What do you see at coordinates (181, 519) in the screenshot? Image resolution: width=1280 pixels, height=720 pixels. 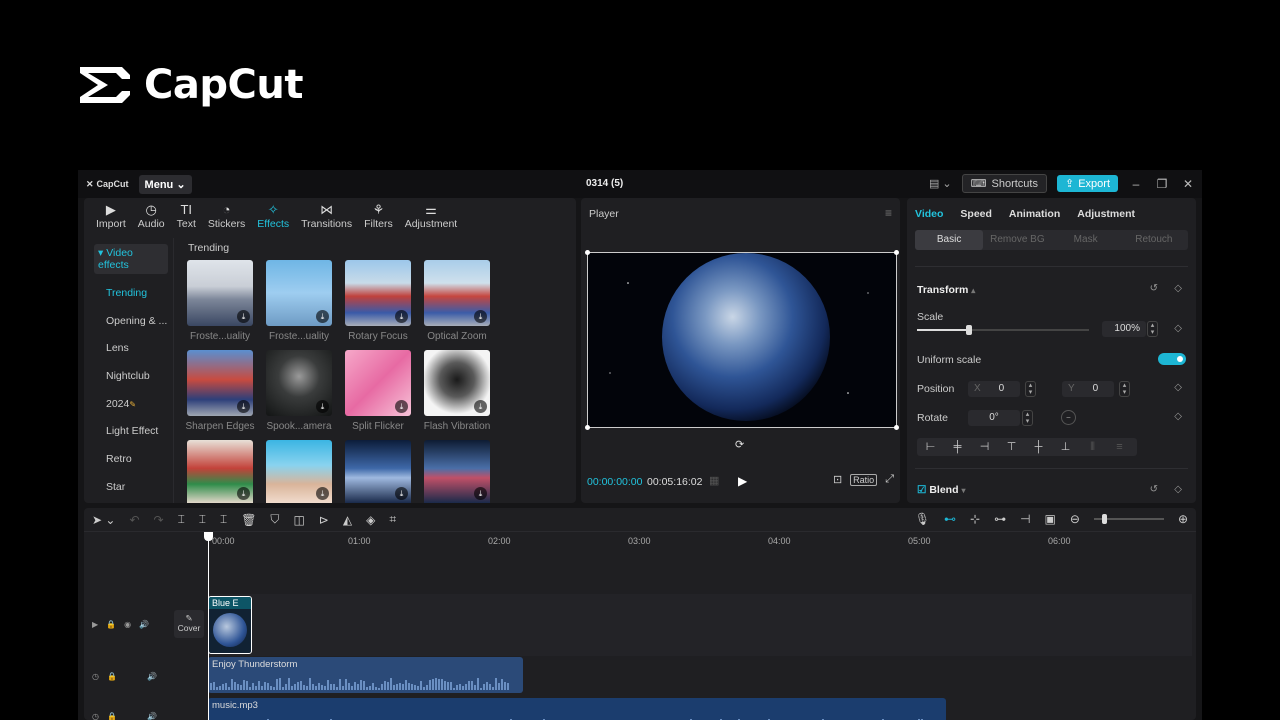 I see `split-icon: ⌶` at bounding box center [181, 519].